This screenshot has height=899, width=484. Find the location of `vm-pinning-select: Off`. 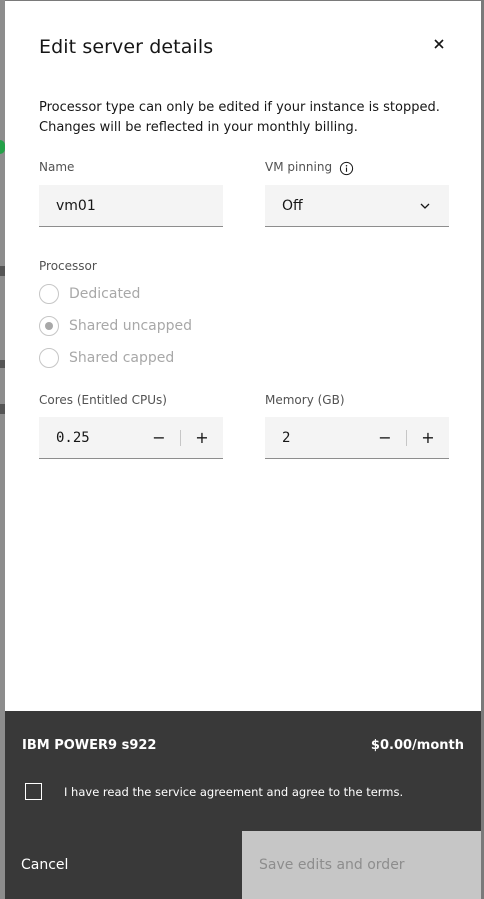

vm-pinning-select: Off is located at coordinates (357, 206).